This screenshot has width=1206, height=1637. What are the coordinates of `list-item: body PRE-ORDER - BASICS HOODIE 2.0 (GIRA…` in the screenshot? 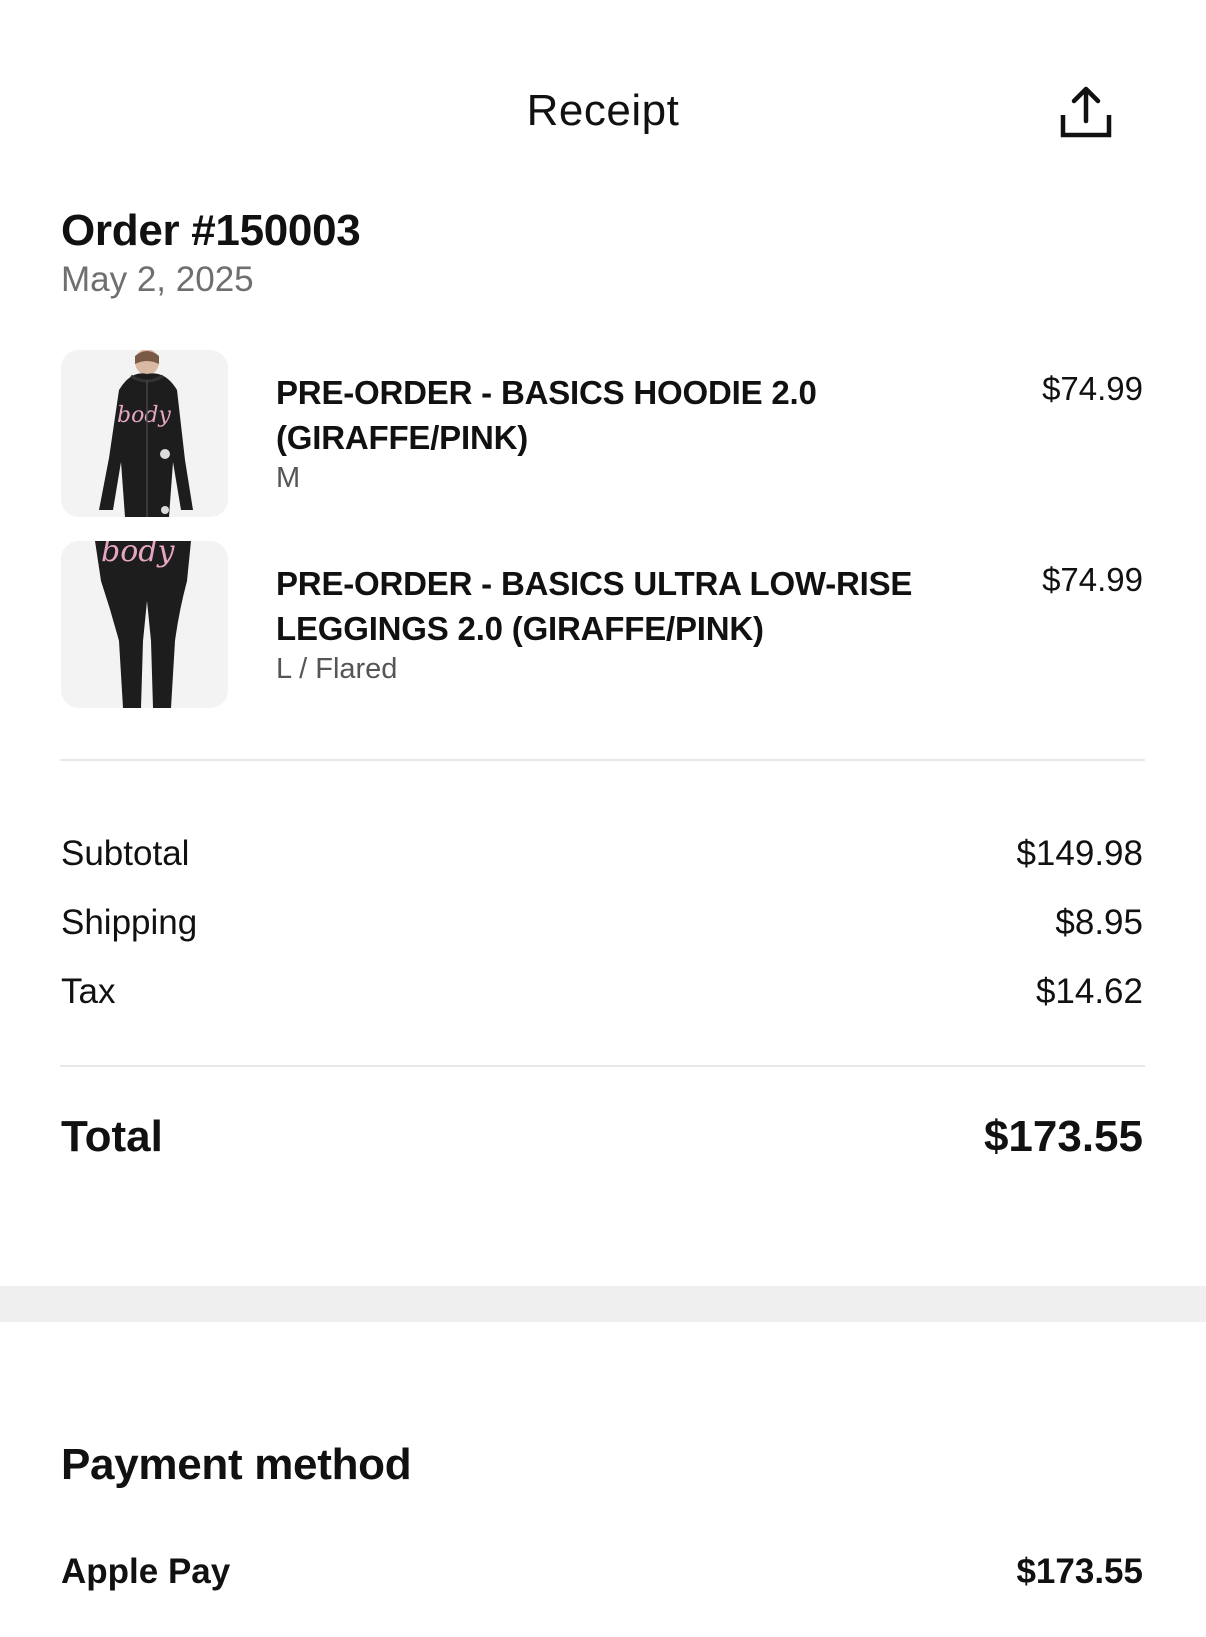 It's located at (602, 434).